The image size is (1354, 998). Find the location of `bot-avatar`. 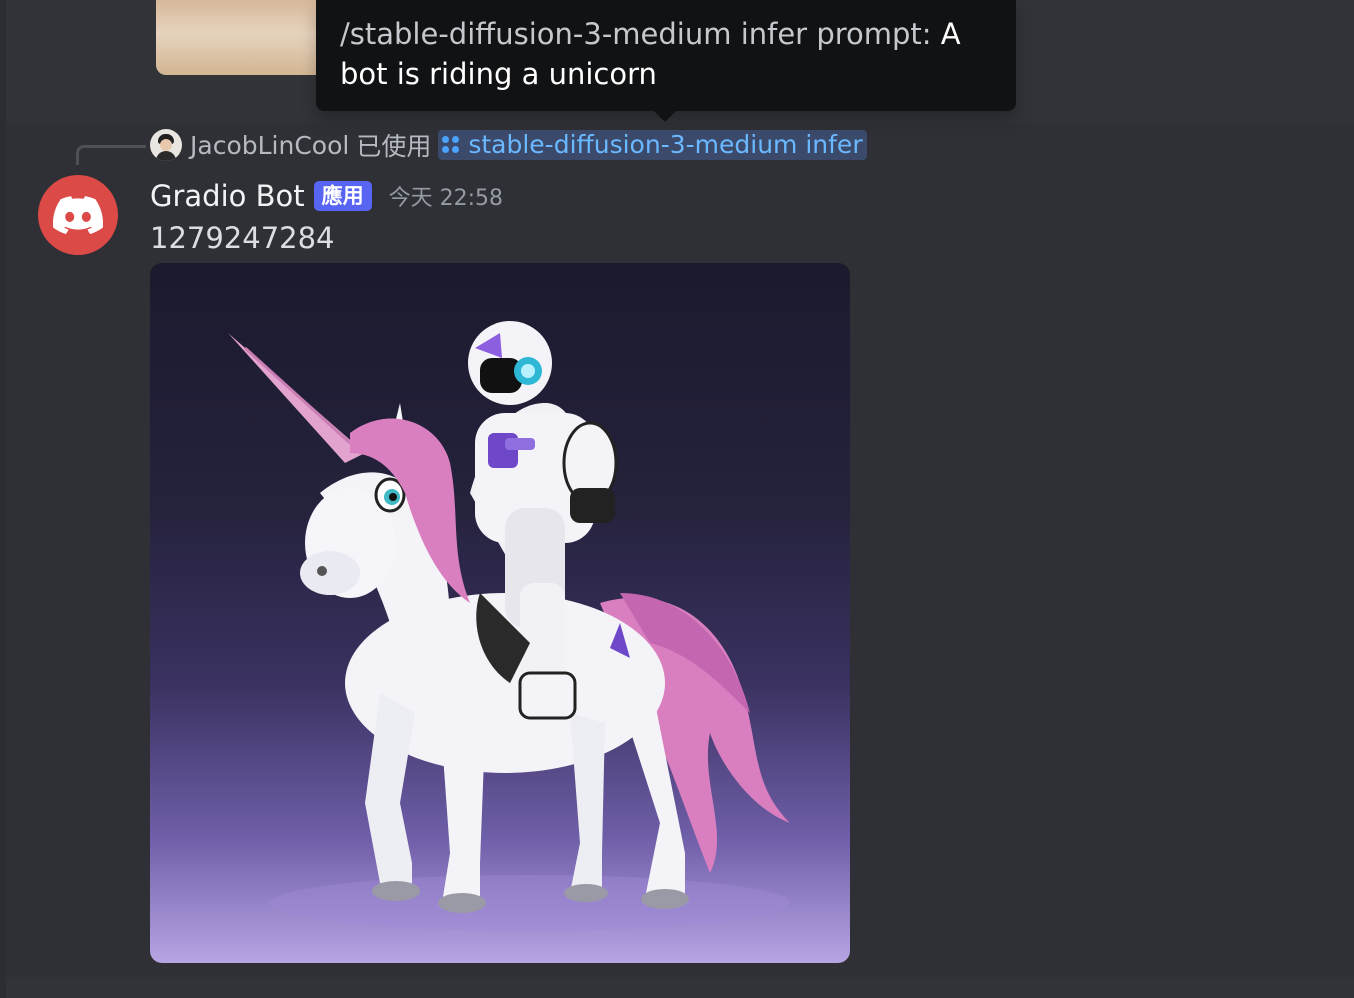

bot-avatar is located at coordinates (78, 215).